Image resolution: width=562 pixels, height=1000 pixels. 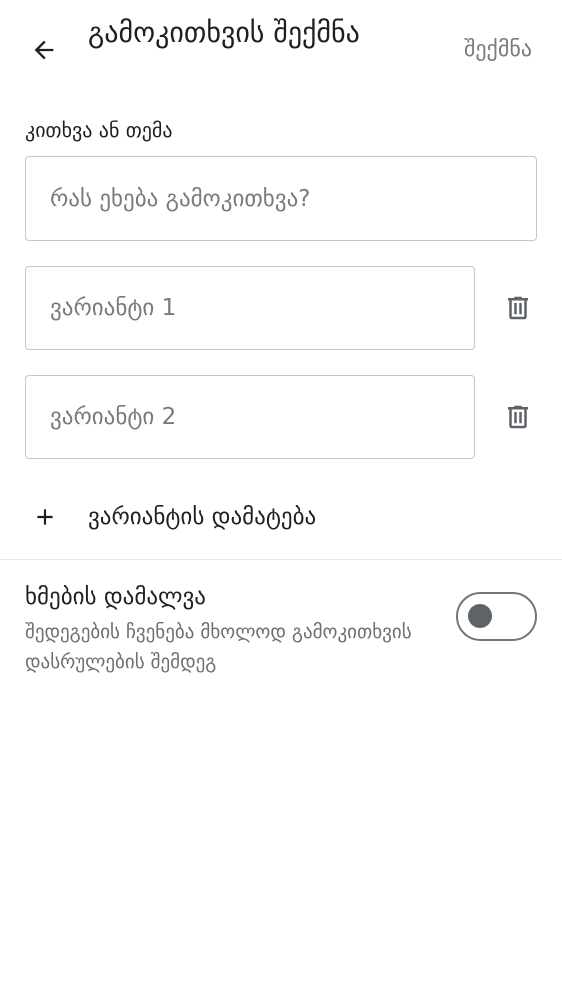 I want to click on hide-votes-title: ხმების დამალვა, so click(x=115, y=597).